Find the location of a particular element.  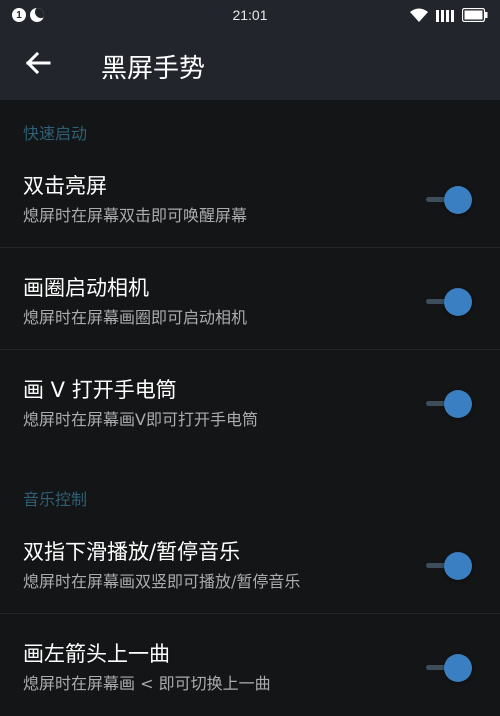

status-bar-right is located at coordinates (449, 15).